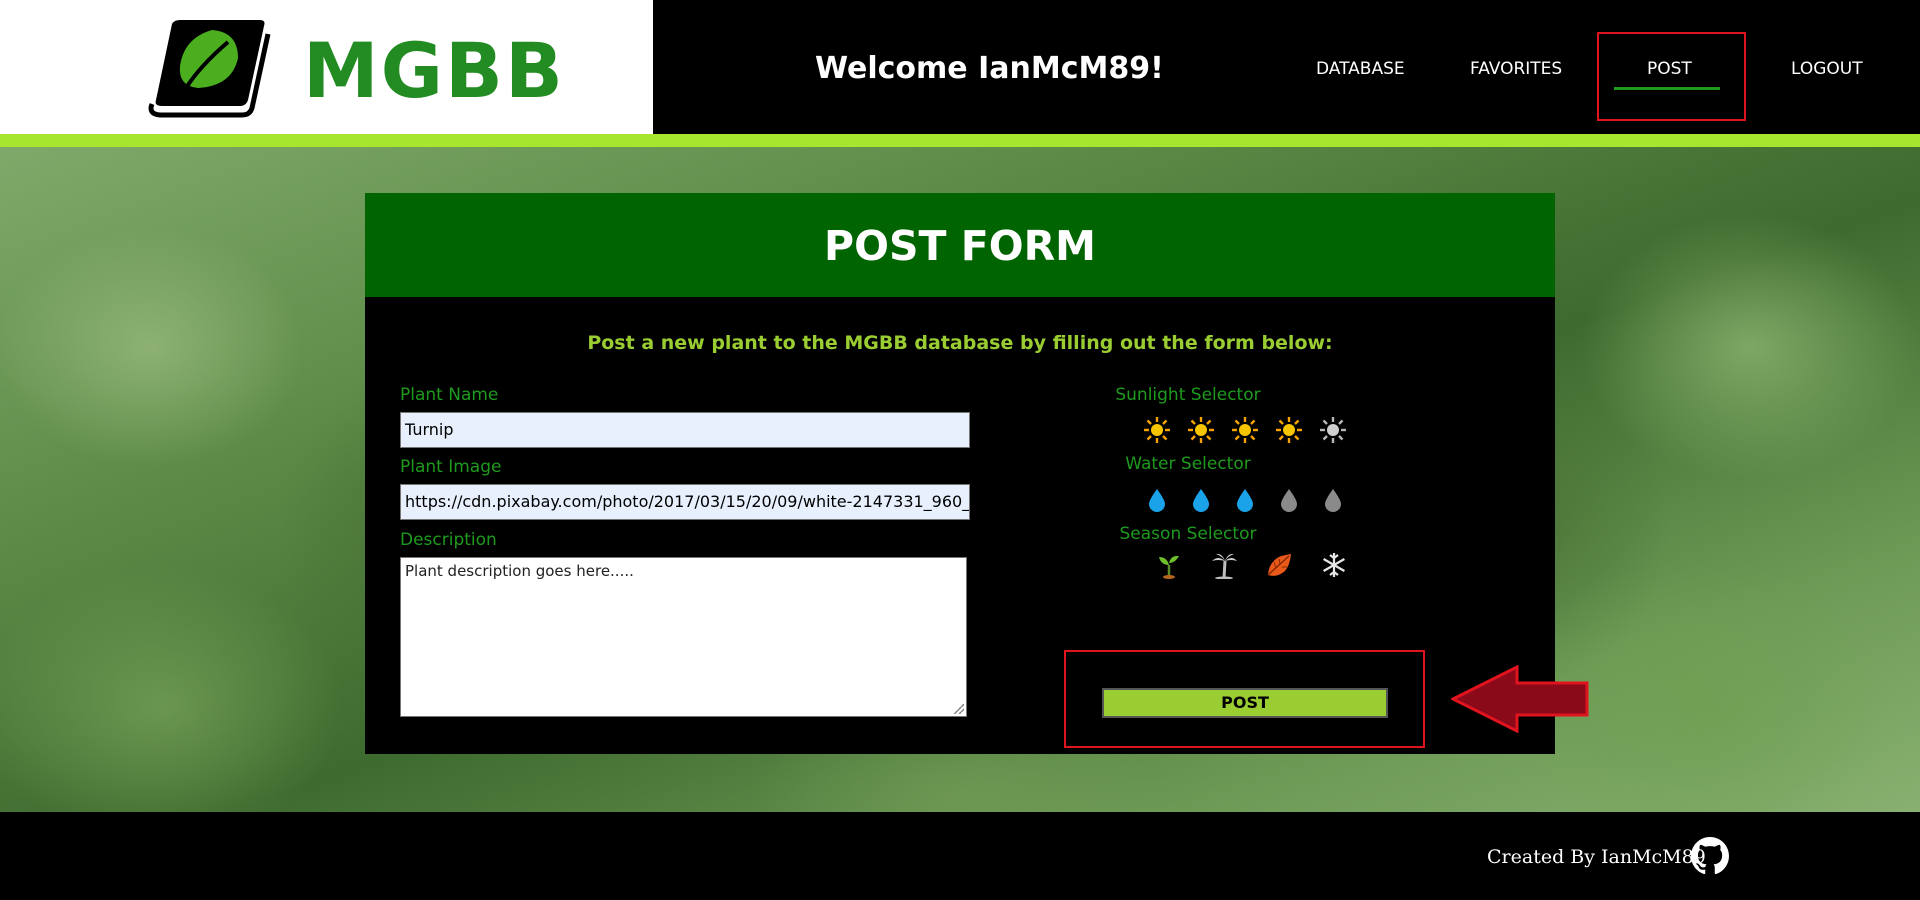 This screenshot has width=1920, height=900. What do you see at coordinates (1188, 395) in the screenshot?
I see `sunlight-selector-label: Sunlight Selector` at bounding box center [1188, 395].